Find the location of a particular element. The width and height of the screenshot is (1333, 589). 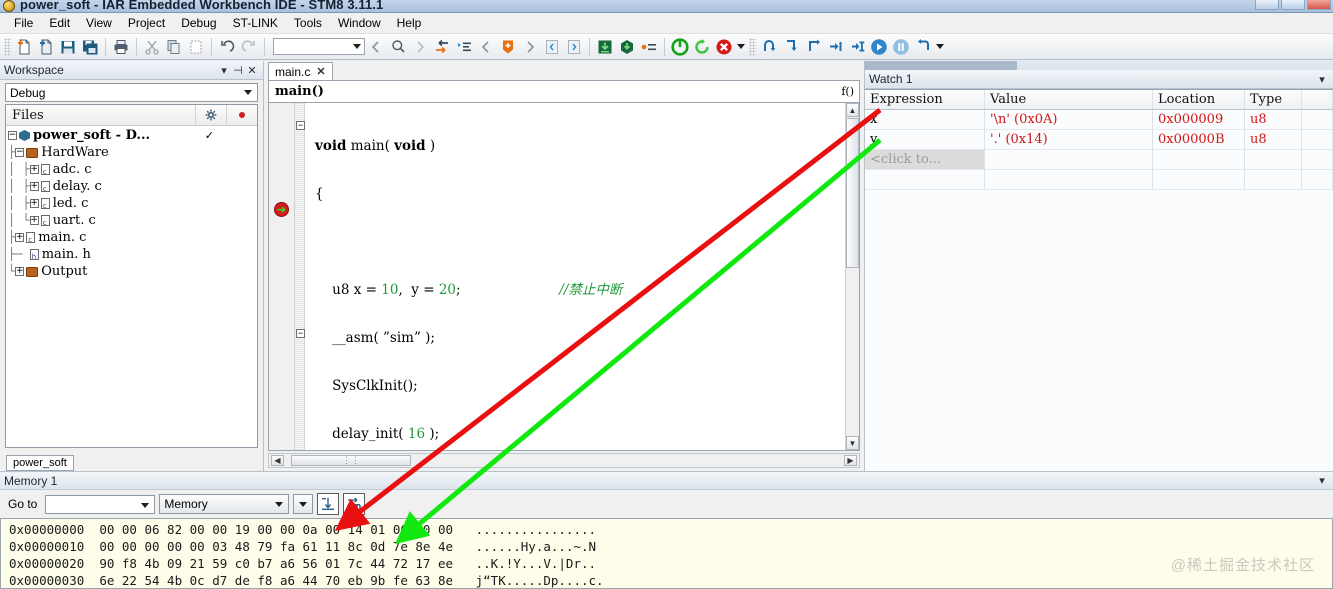

debug-toolbar-grip is located at coordinates (752, 46).